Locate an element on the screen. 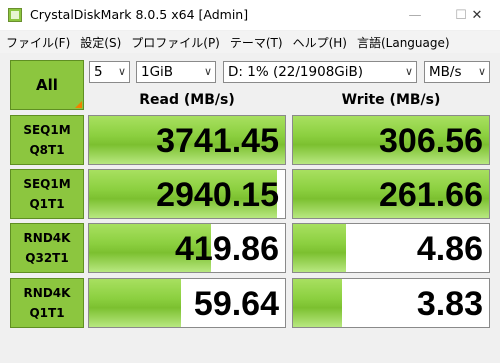 This screenshot has width=500, height=363. result-value: 3741.45 is located at coordinates (217, 141).